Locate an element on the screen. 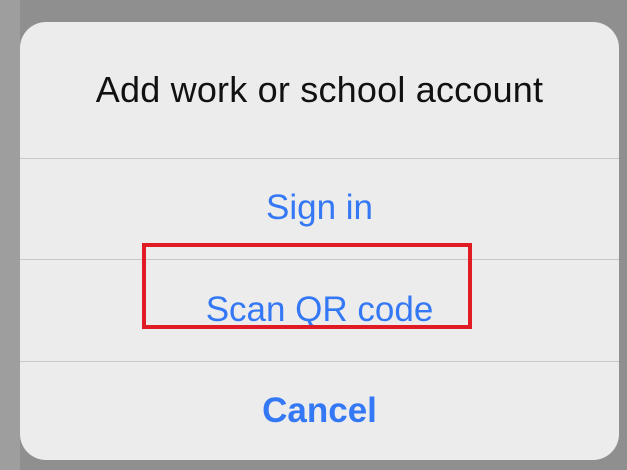 The image size is (627, 470). highlight-box is located at coordinates (307, 286).